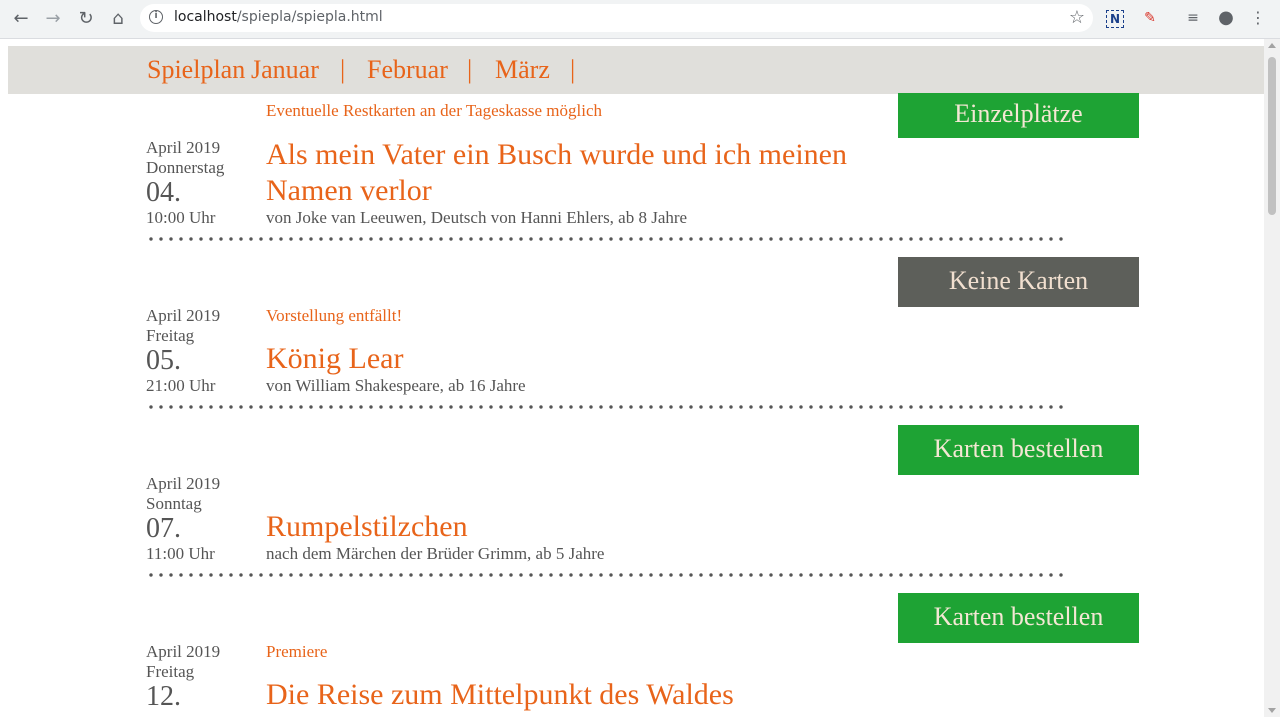  What do you see at coordinates (1150, 18) in the screenshot?
I see `pen-extension-icon: ✎` at bounding box center [1150, 18].